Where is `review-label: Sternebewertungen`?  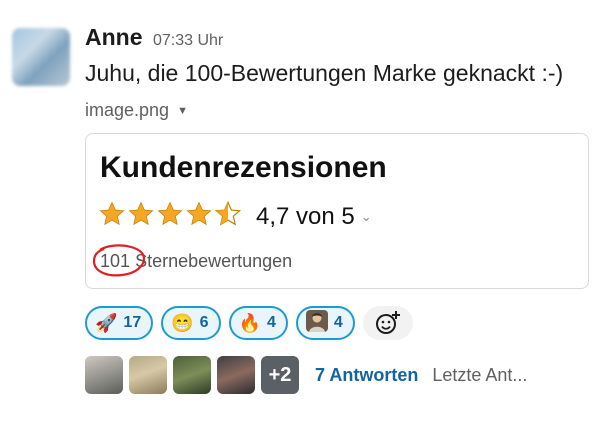 review-label: Sternebewertungen is located at coordinates (214, 261).